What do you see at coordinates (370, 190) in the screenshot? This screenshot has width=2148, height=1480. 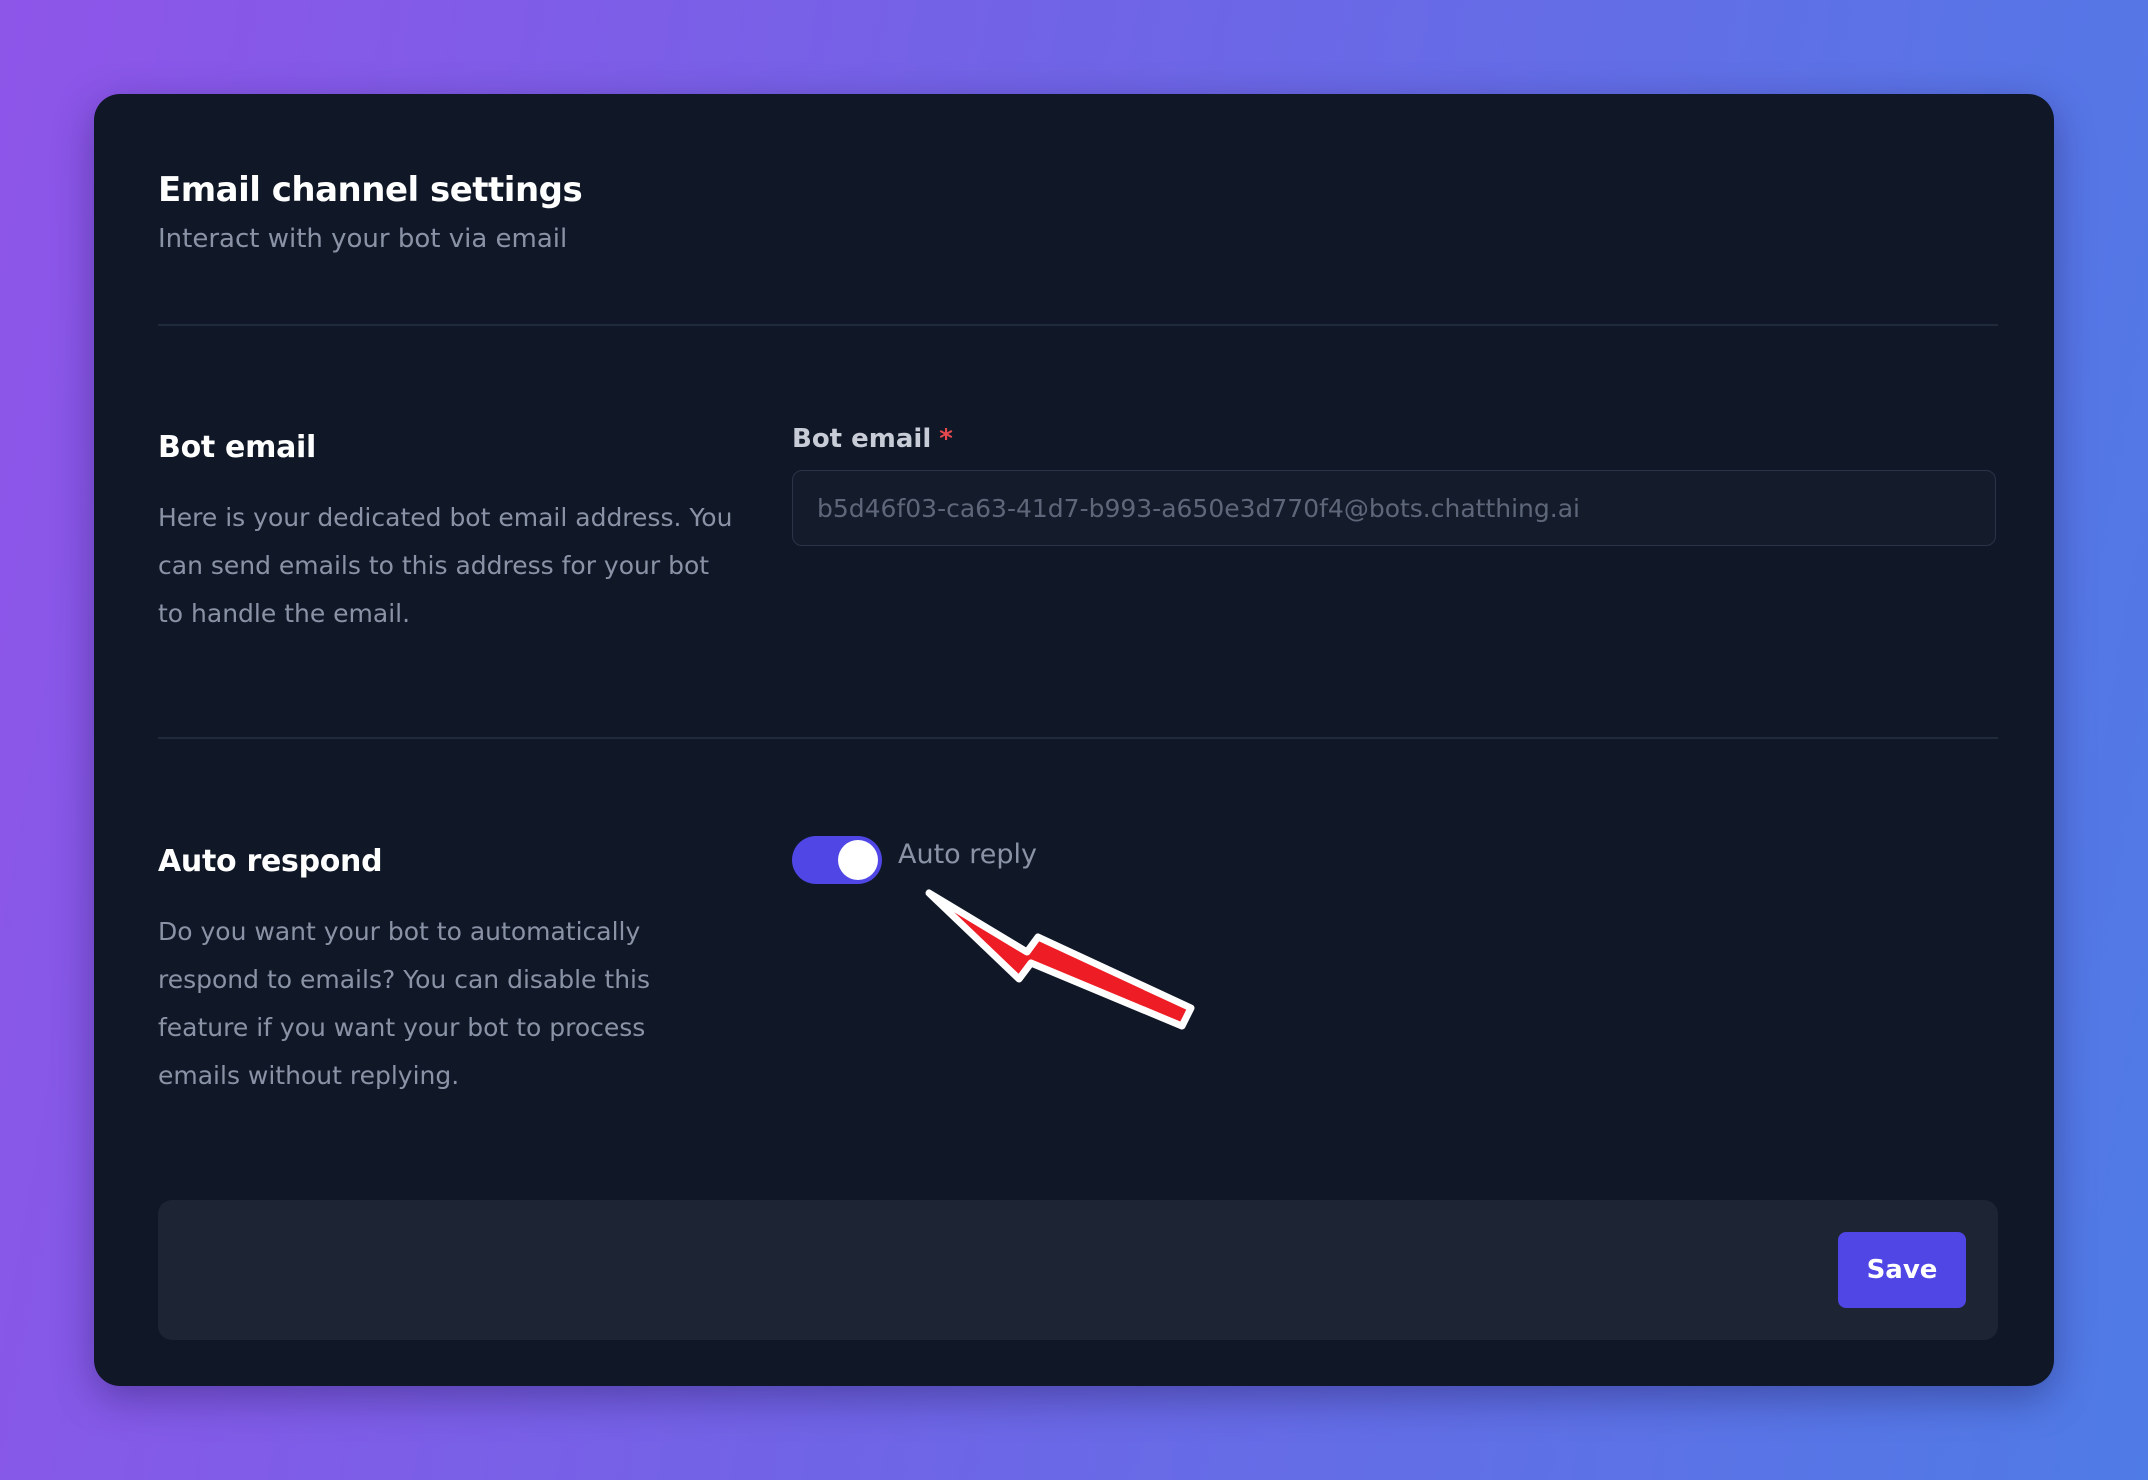 I see `page-title: Email channel settings` at bounding box center [370, 190].